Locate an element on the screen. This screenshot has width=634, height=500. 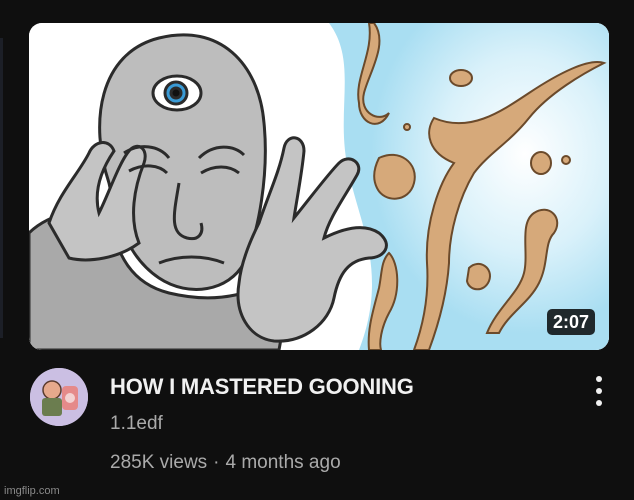
view-count: 285K views is located at coordinates (159, 462).